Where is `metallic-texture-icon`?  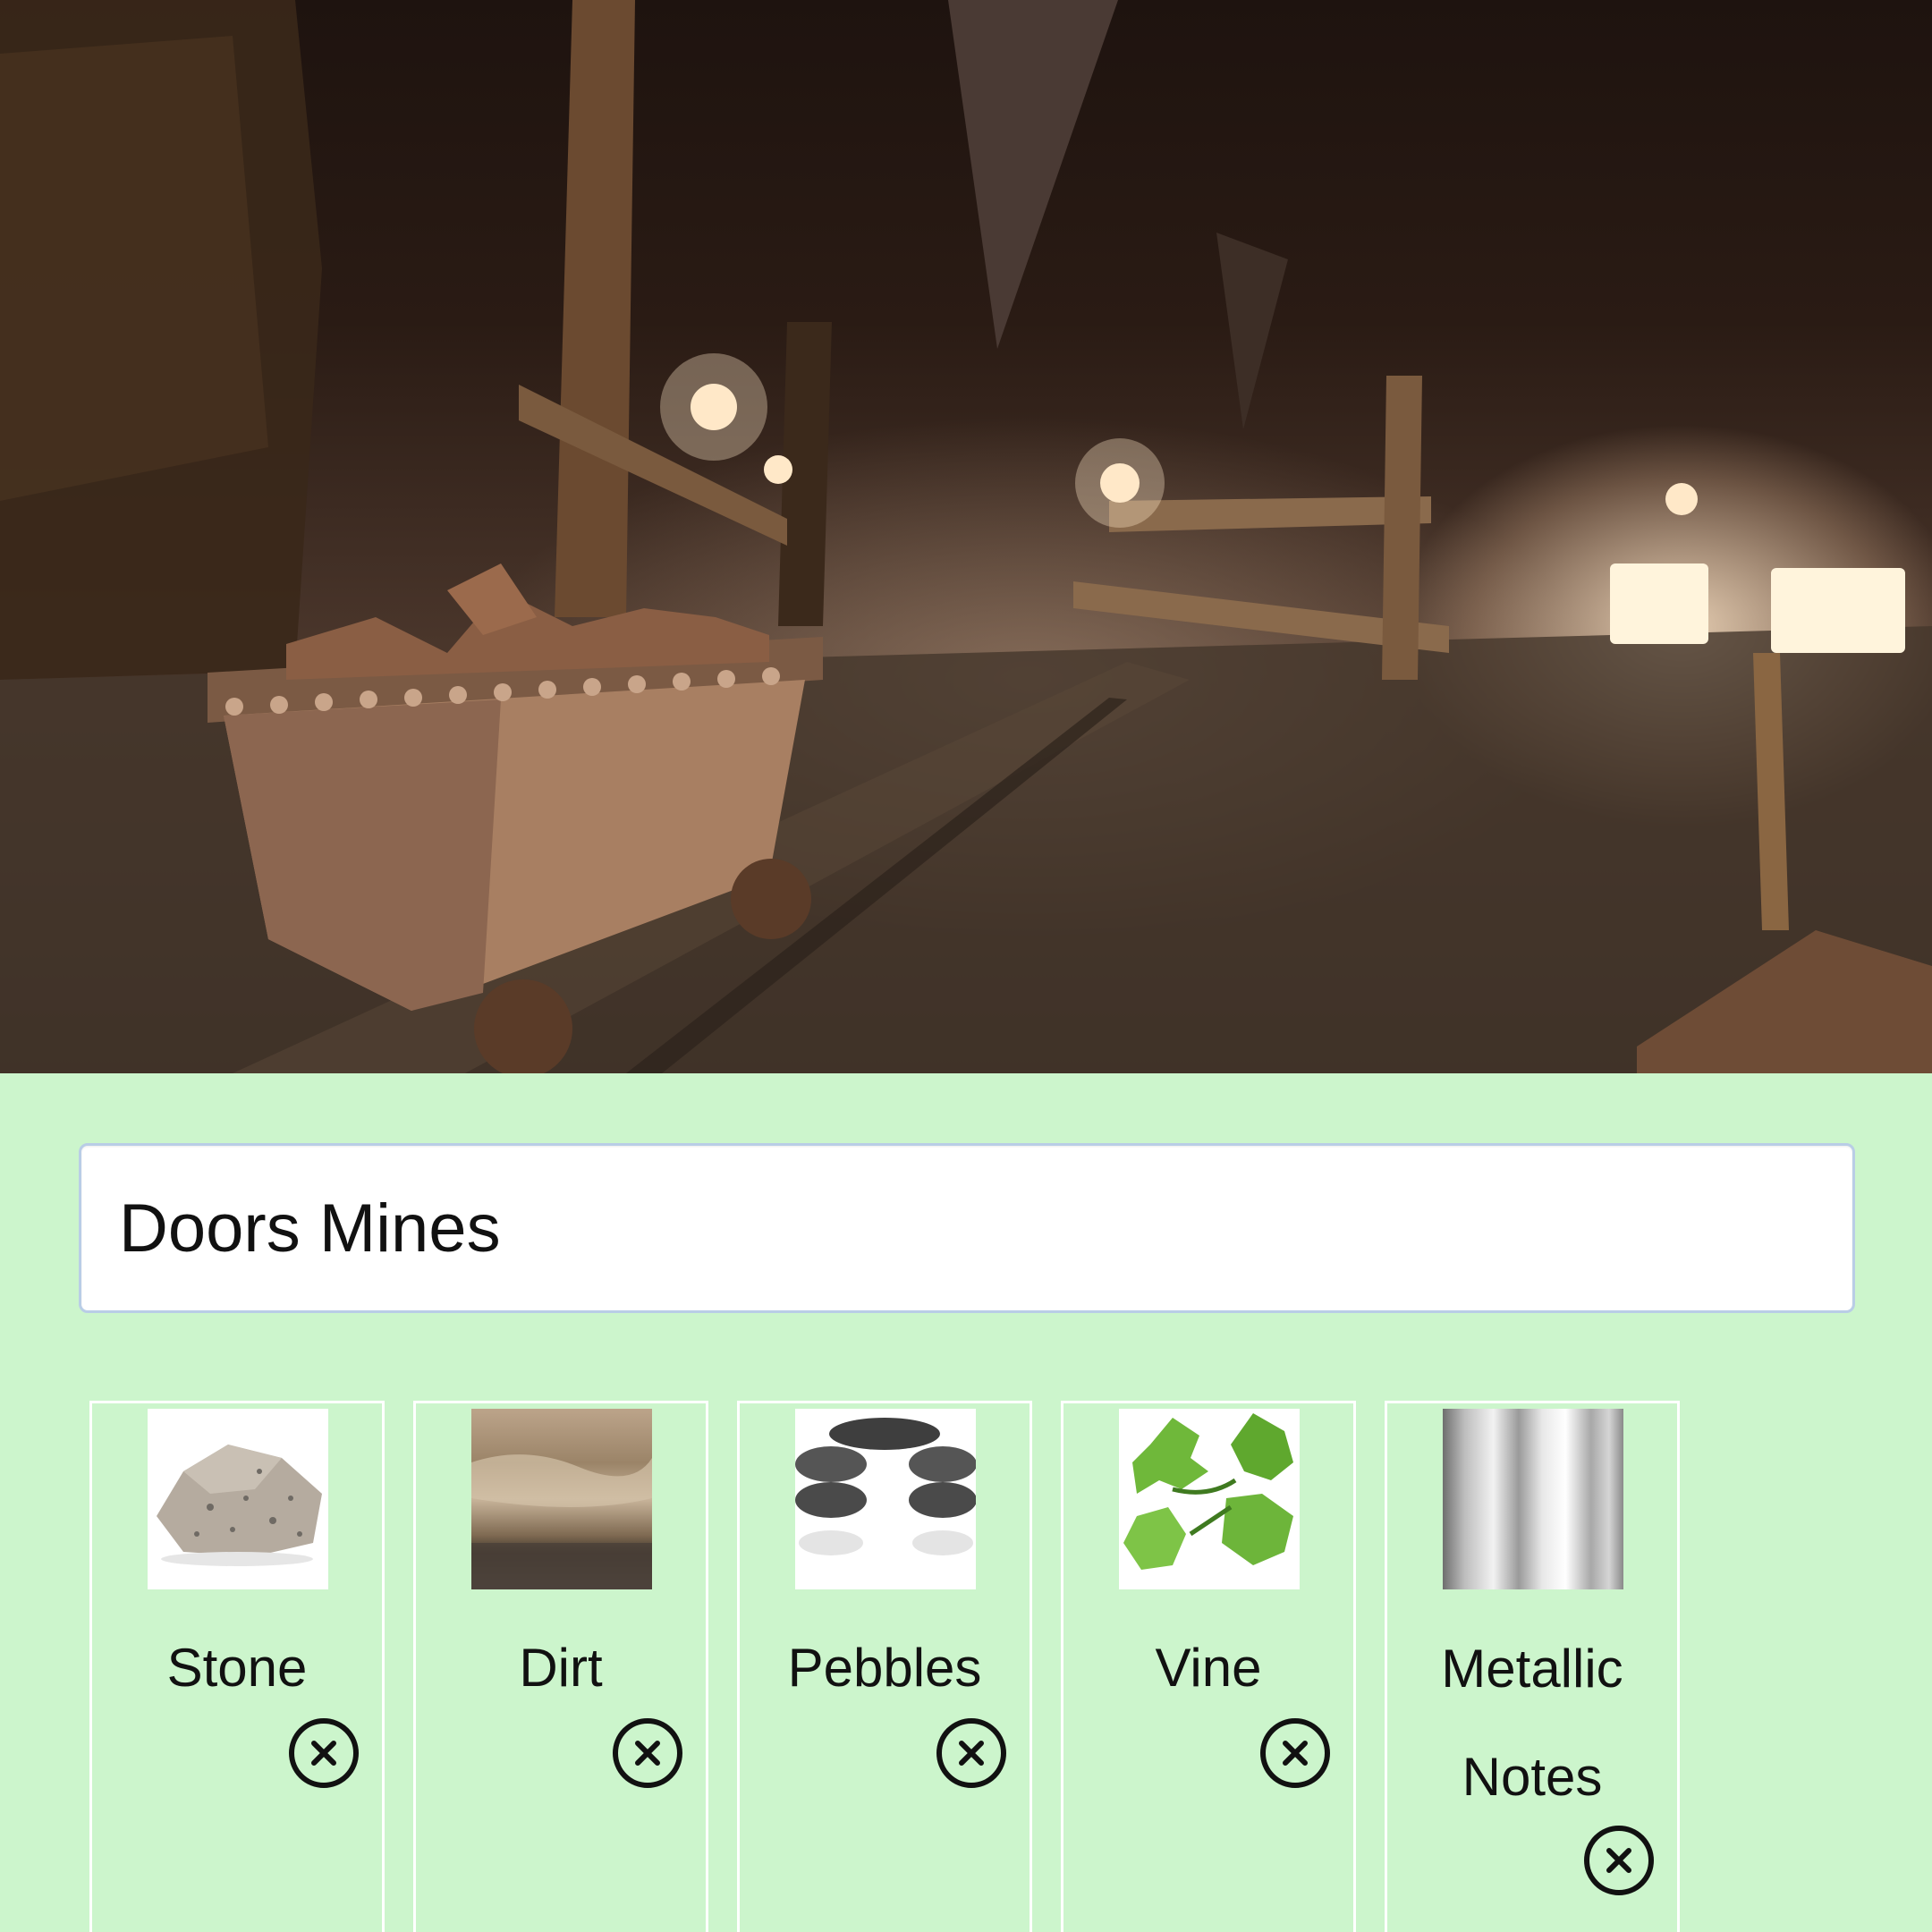 metallic-texture-icon is located at coordinates (1533, 1499).